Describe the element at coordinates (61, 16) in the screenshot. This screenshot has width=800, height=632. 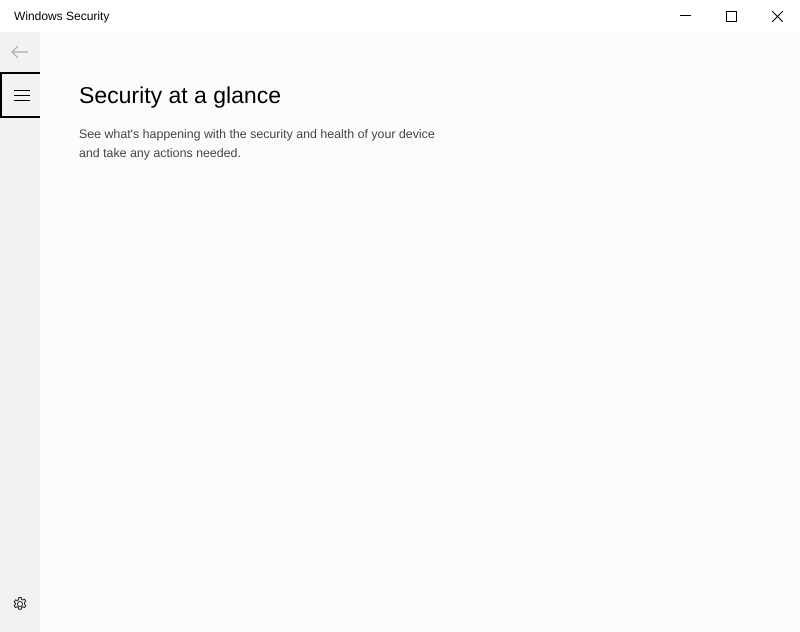
I see `window-title: Windows Security` at that location.